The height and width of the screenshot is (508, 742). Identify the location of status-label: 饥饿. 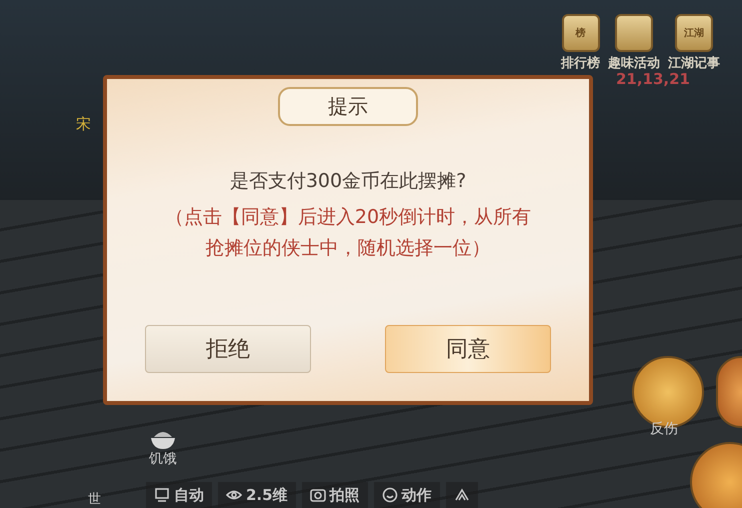
(163, 459).